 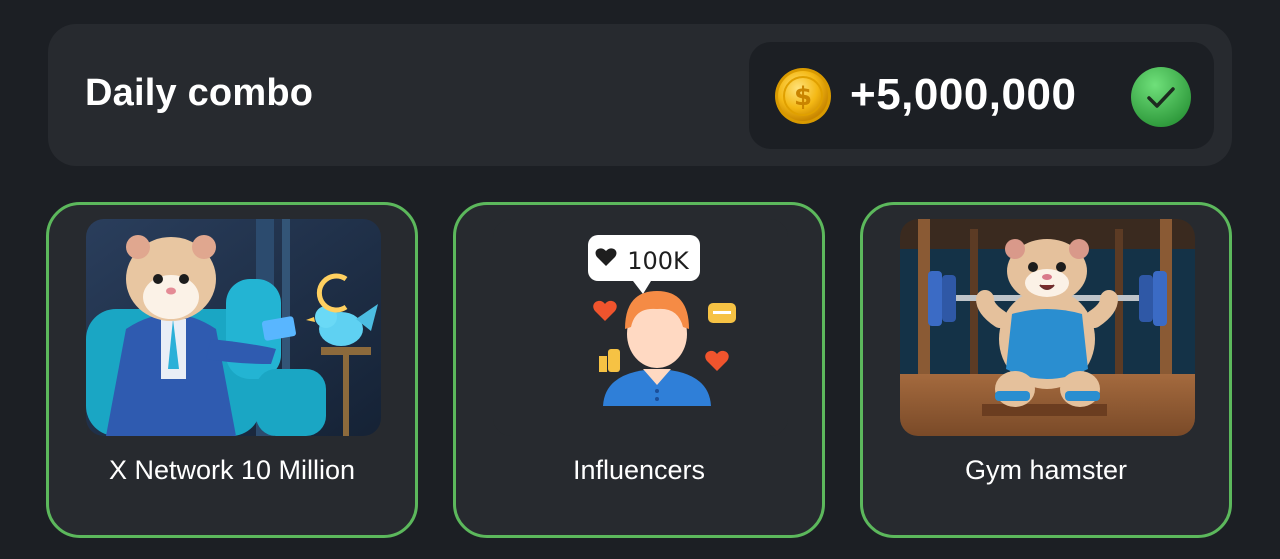 I want to click on followers-badge-text: 100K, so click(x=658, y=261).